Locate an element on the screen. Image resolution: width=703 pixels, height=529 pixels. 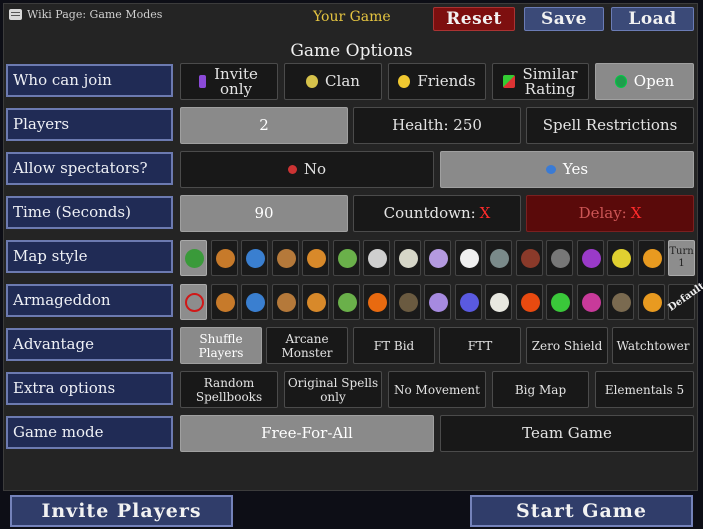
advantage-arcane-monster: Arcane Monster is located at coordinates (307, 345).